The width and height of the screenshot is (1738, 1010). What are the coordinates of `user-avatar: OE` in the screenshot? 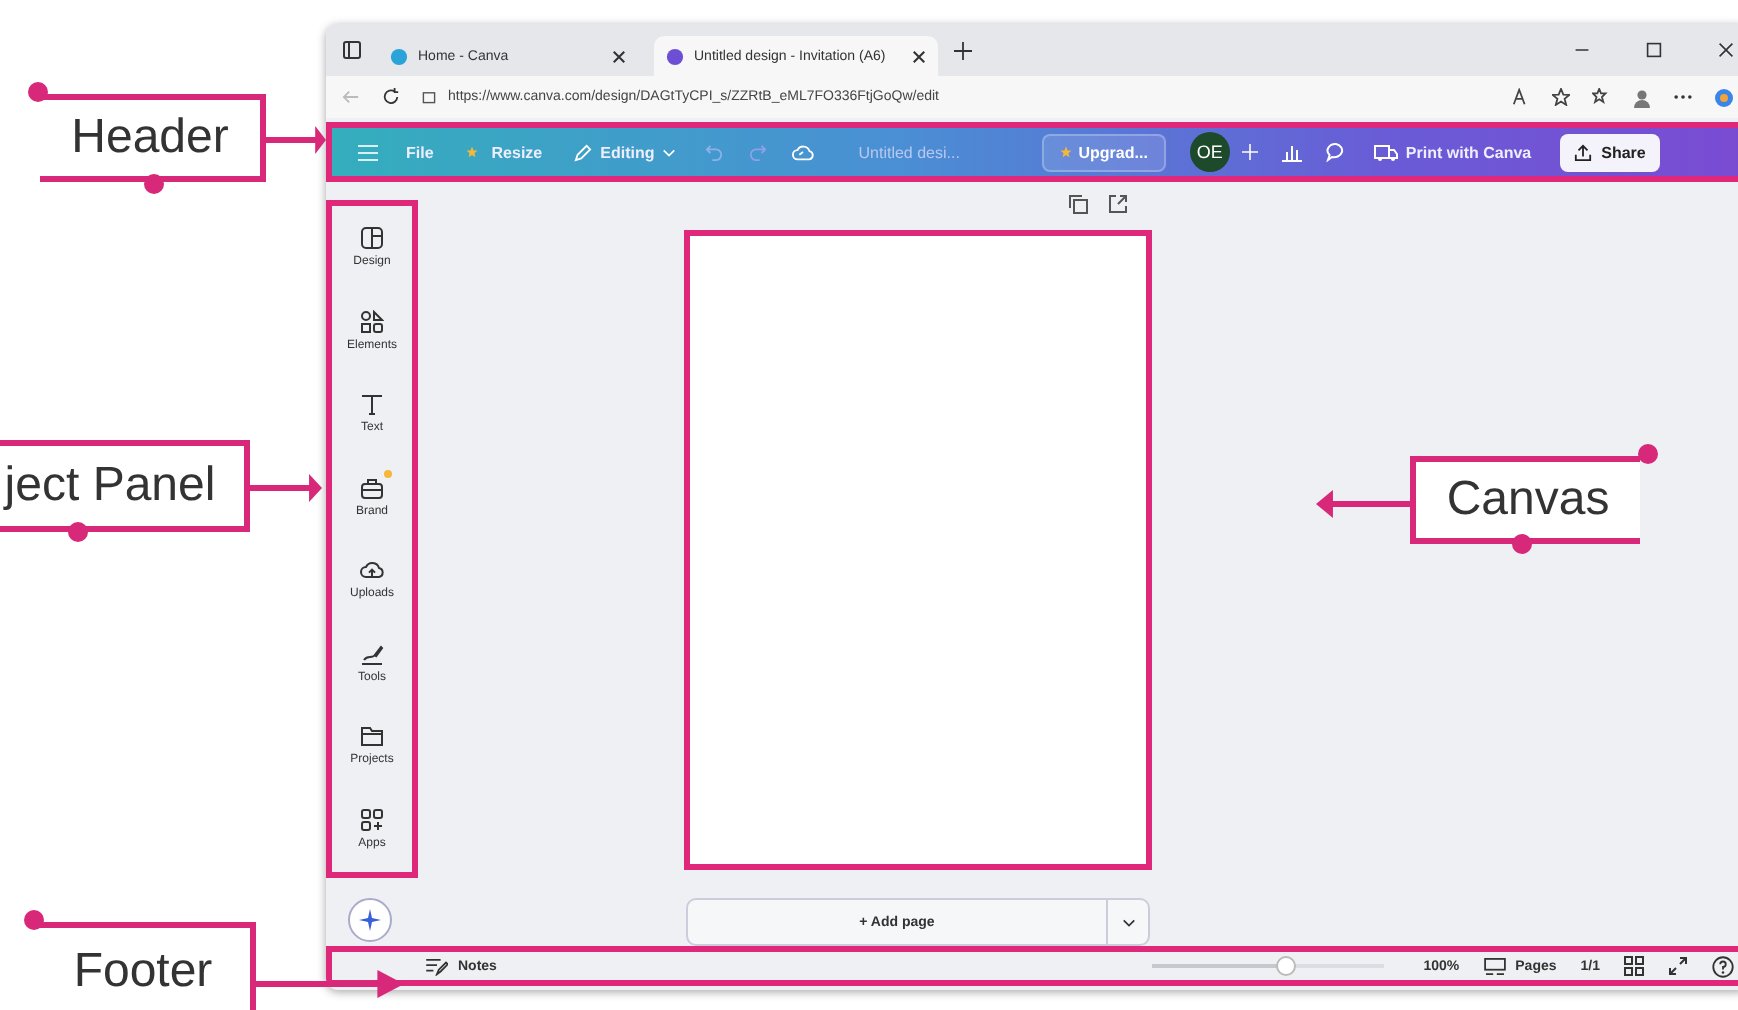 It's located at (1209, 152).